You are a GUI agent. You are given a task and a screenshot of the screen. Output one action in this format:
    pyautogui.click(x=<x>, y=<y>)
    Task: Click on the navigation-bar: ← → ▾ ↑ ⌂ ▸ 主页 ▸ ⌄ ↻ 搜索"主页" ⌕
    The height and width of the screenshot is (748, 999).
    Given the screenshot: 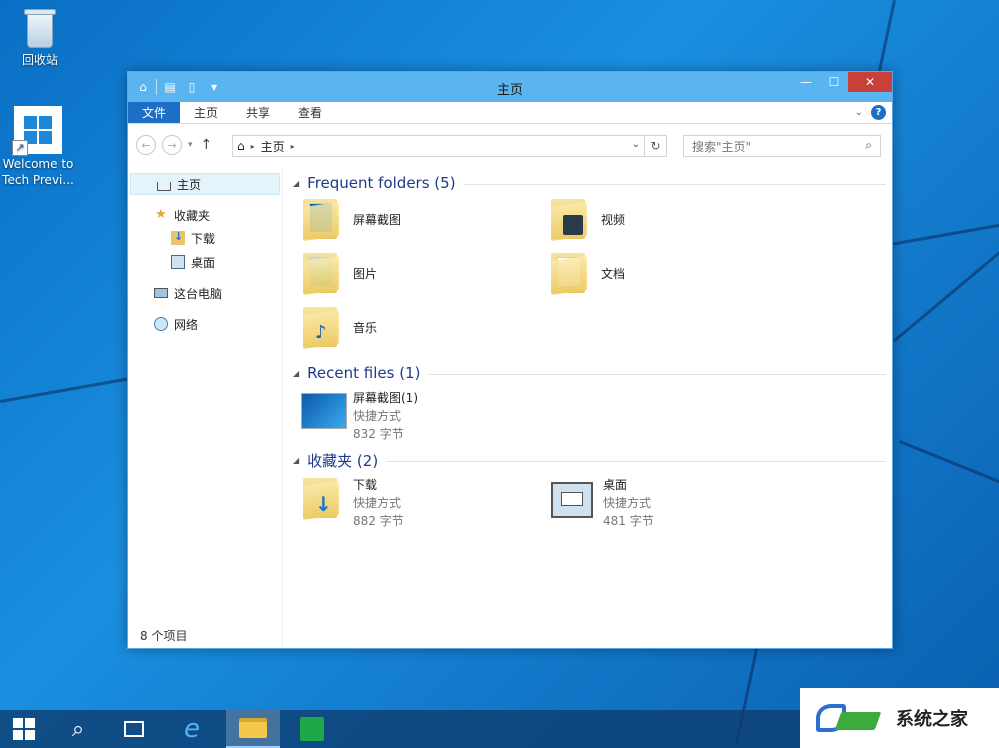 What is the action you would take?
    pyautogui.click(x=510, y=145)
    